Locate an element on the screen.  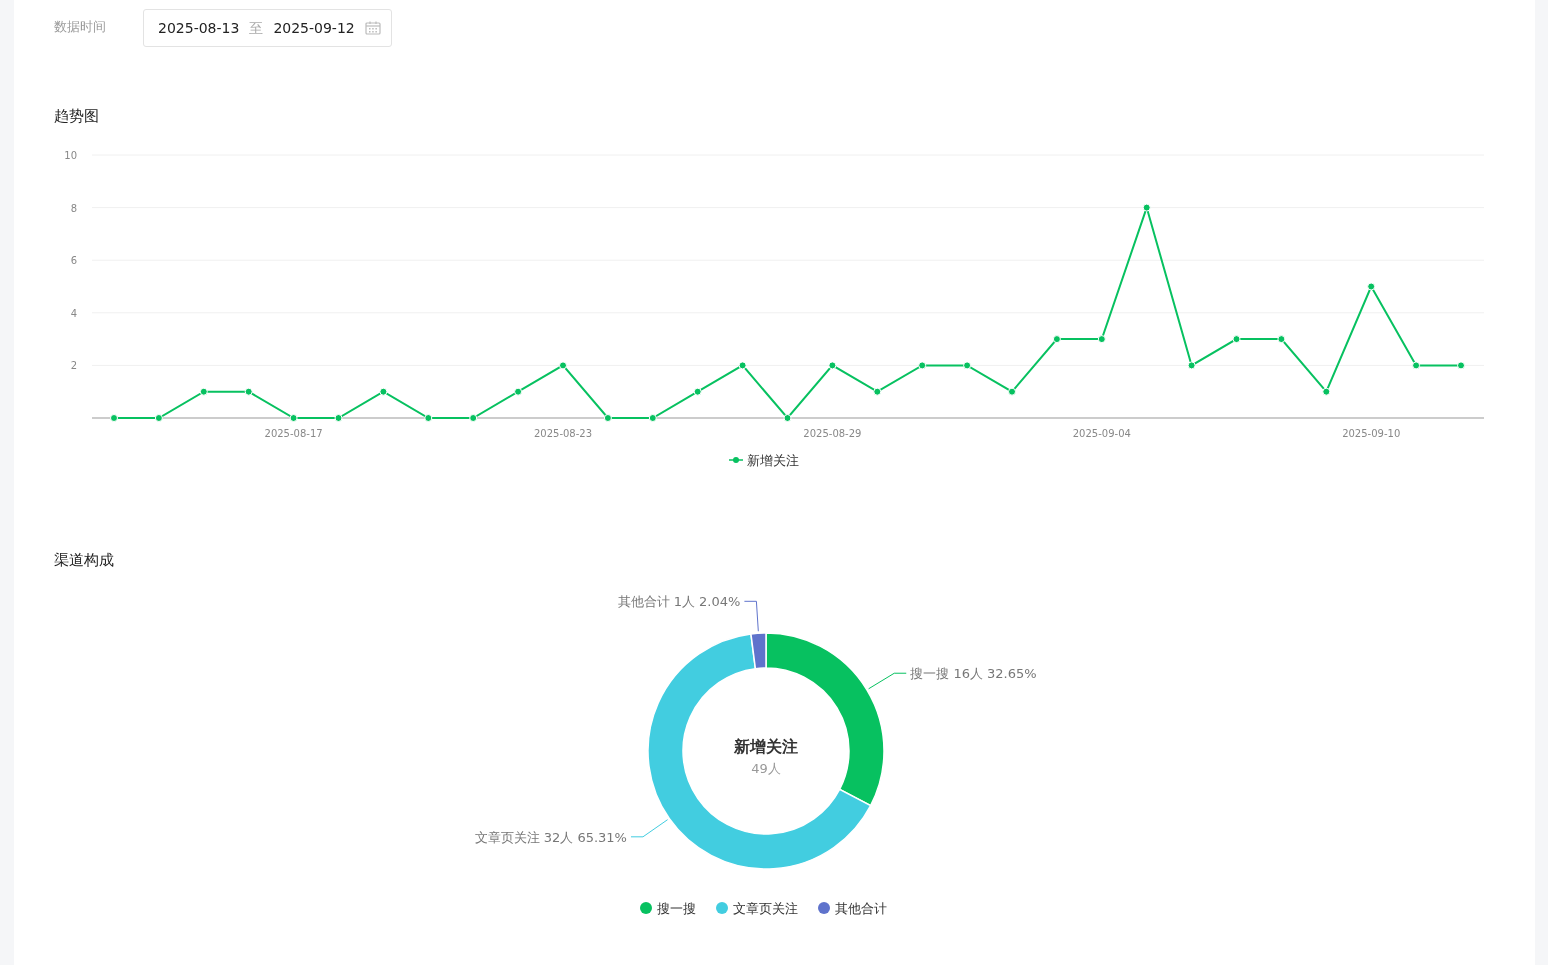
axis-label: 2025-08-23 is located at coordinates (563, 433).